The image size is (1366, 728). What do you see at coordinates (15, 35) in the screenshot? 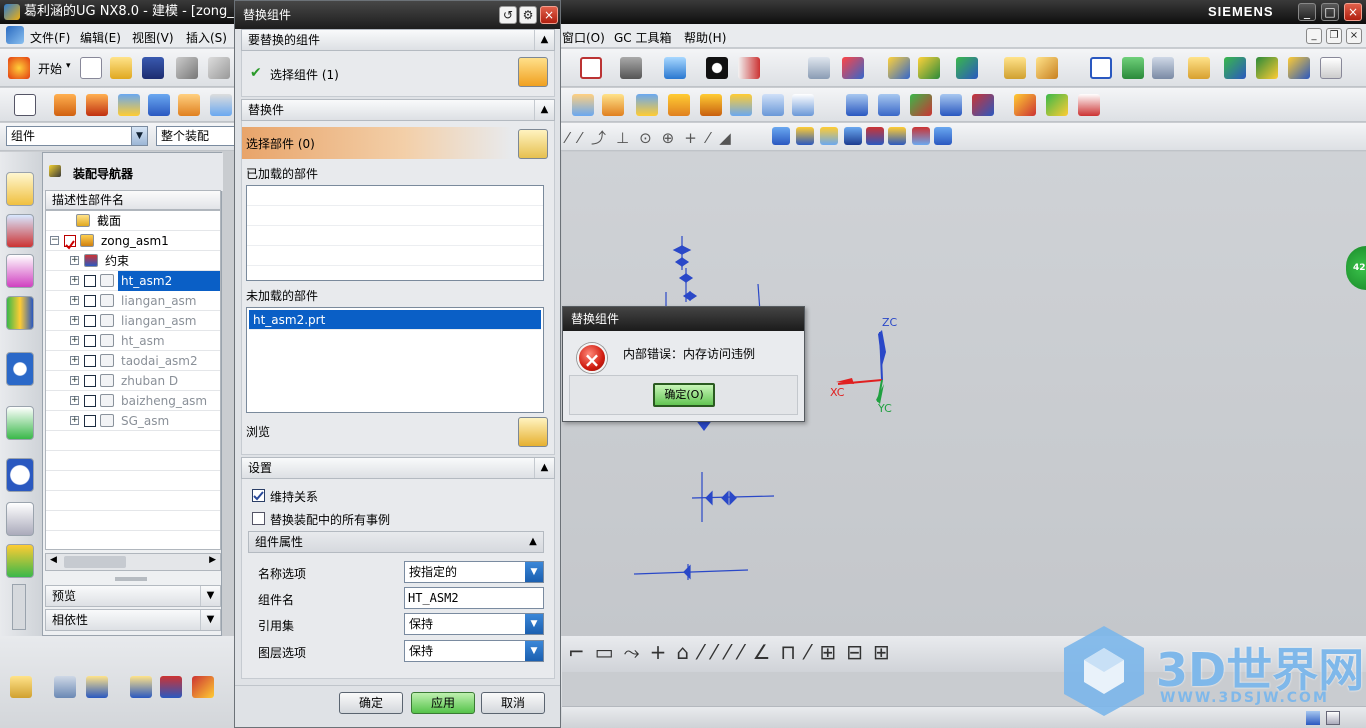
I see `menu-app-icon` at bounding box center [15, 35].